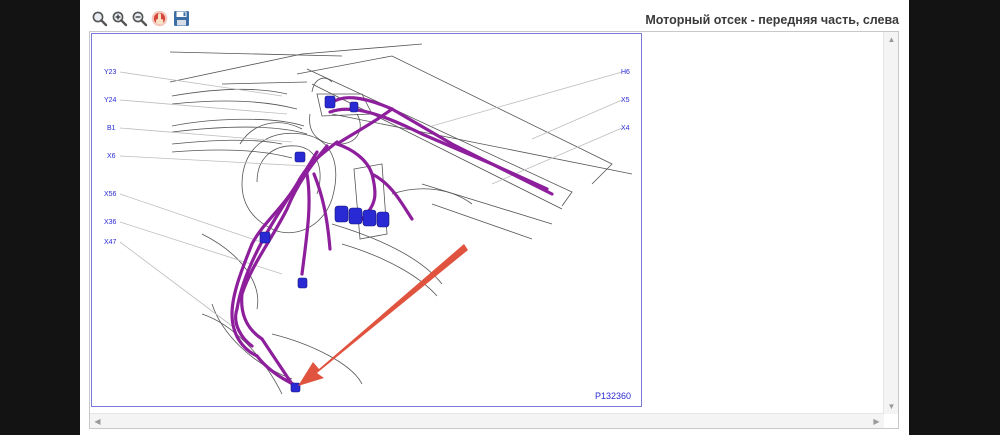 Image resolution: width=1000 pixels, height=435 pixels. I want to click on horizontal-scrollbar: ◀ ▶, so click(487, 420).